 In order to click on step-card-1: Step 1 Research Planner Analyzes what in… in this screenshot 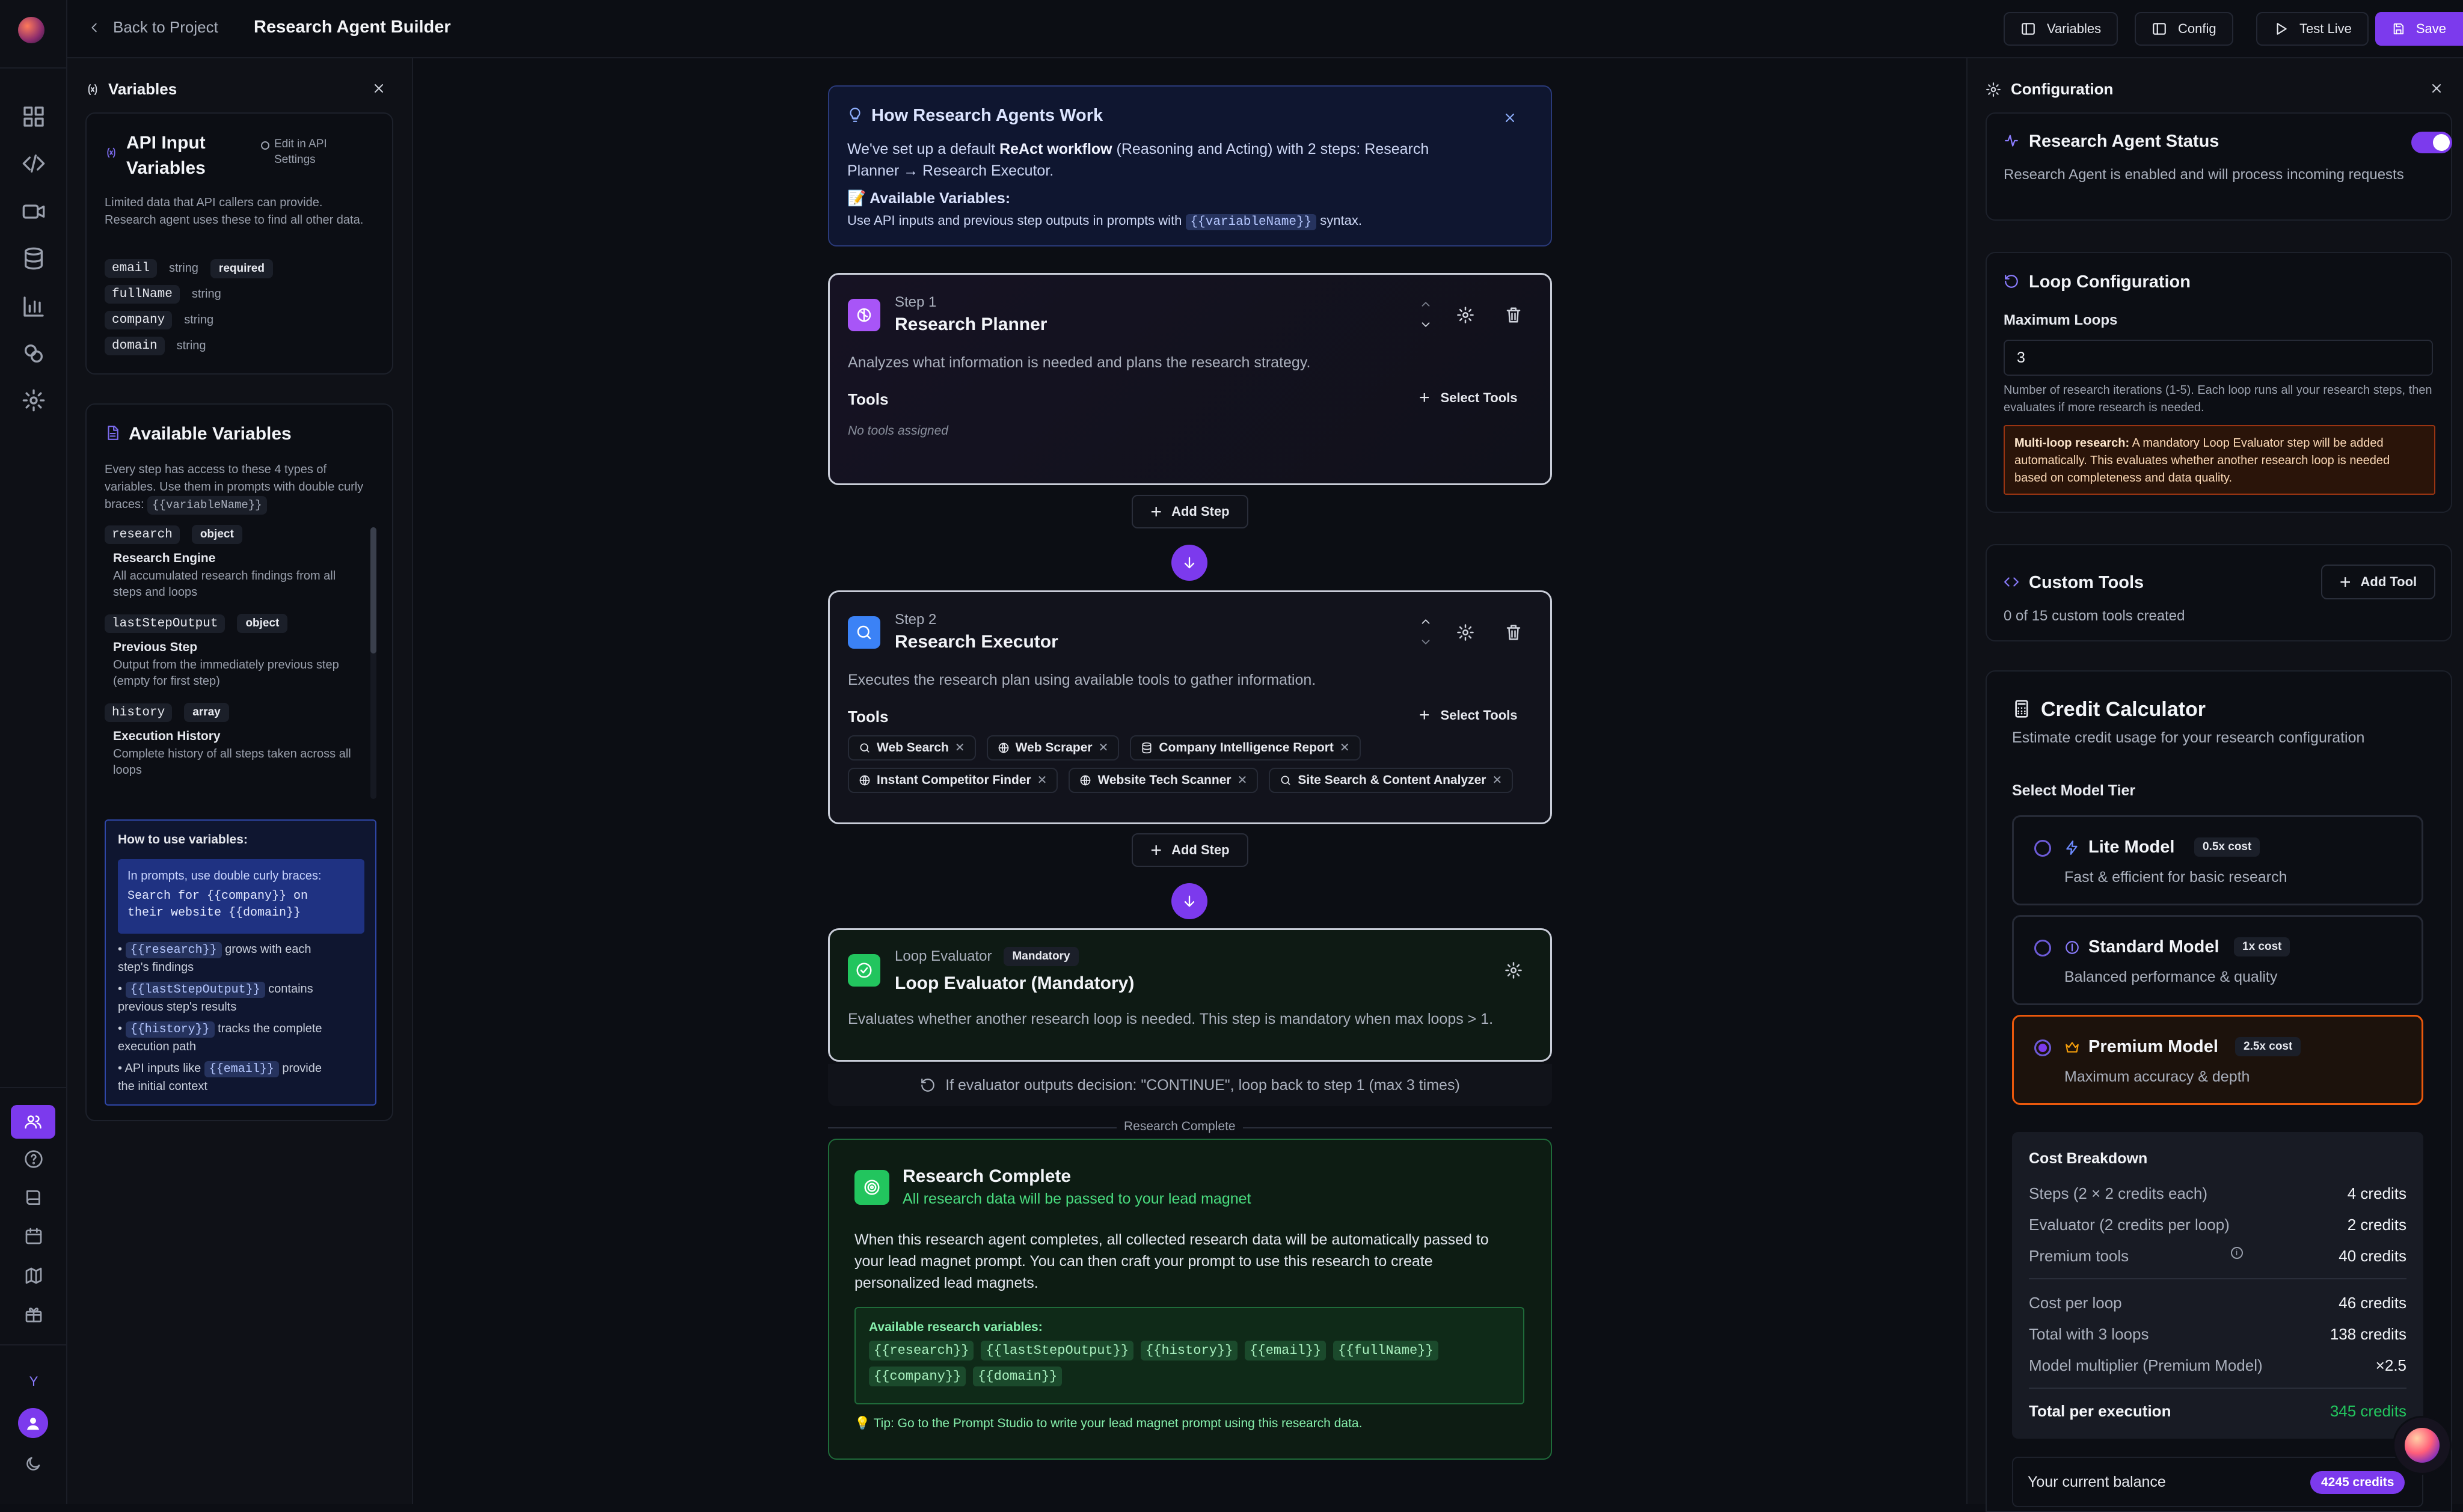, I will do `click(1190, 379)`.